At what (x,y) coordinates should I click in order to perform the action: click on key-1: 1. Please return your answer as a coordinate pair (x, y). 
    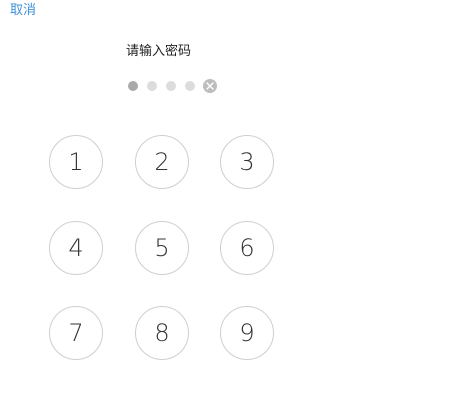
    Looking at the image, I should click on (76, 162).